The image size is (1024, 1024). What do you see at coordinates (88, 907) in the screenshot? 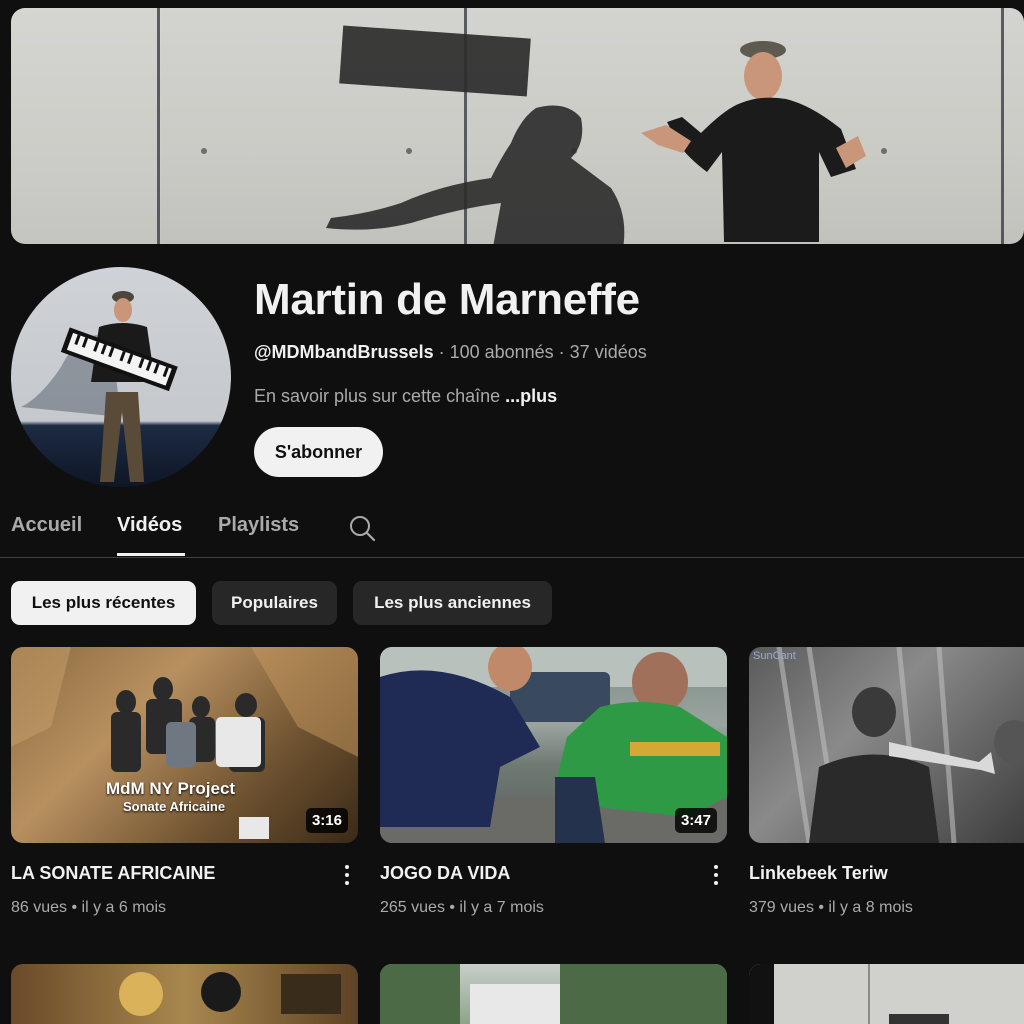
I see `video-meta: 86 vues • il y a 6 mois` at bounding box center [88, 907].